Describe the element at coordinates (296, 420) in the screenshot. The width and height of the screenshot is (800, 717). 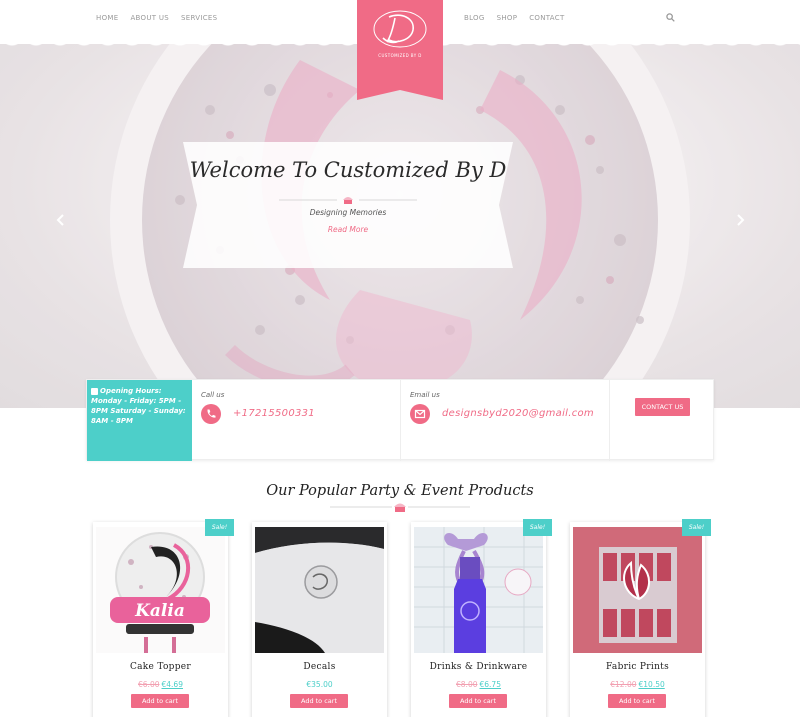
I see `call-us-block: Call us +17215500331` at that location.